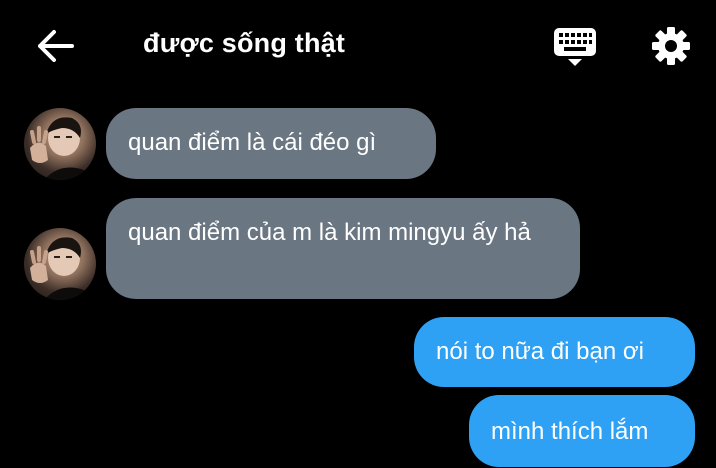  I want to click on back-button, so click(56, 46).